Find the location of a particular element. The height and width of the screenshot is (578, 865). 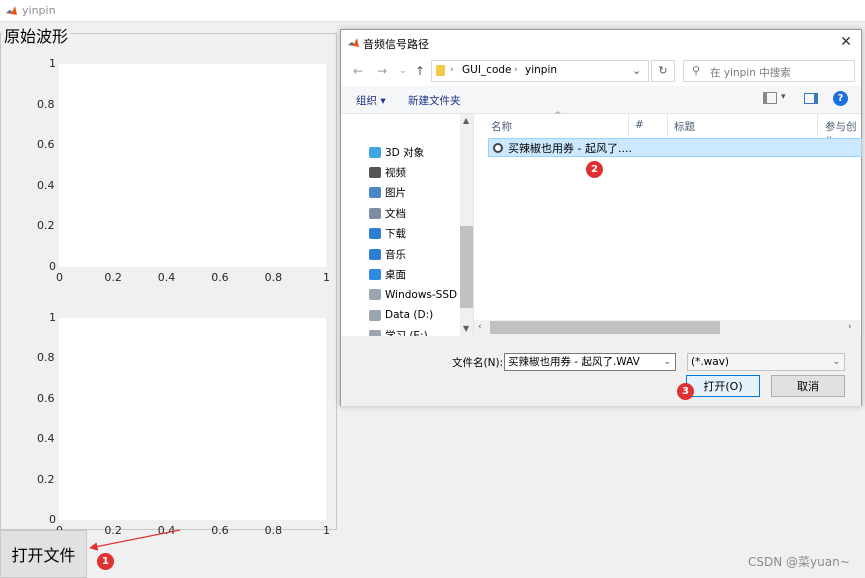

search-icon: ⚲ is located at coordinates (696, 70).